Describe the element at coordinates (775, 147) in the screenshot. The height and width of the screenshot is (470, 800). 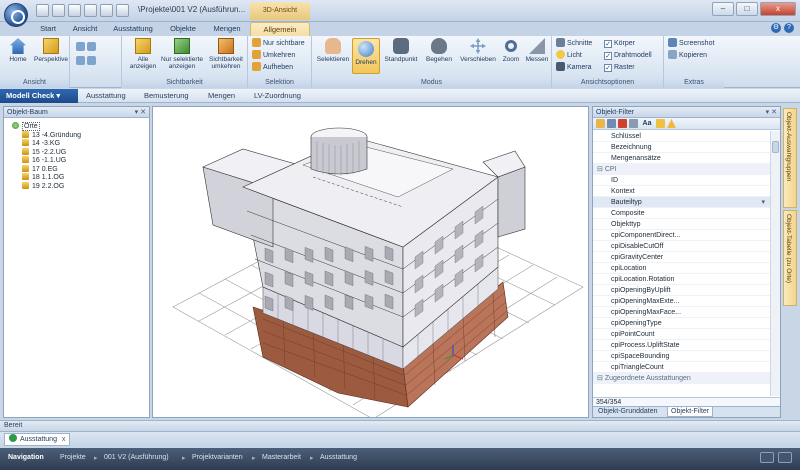
I see `scrollbar-thumb` at that location.